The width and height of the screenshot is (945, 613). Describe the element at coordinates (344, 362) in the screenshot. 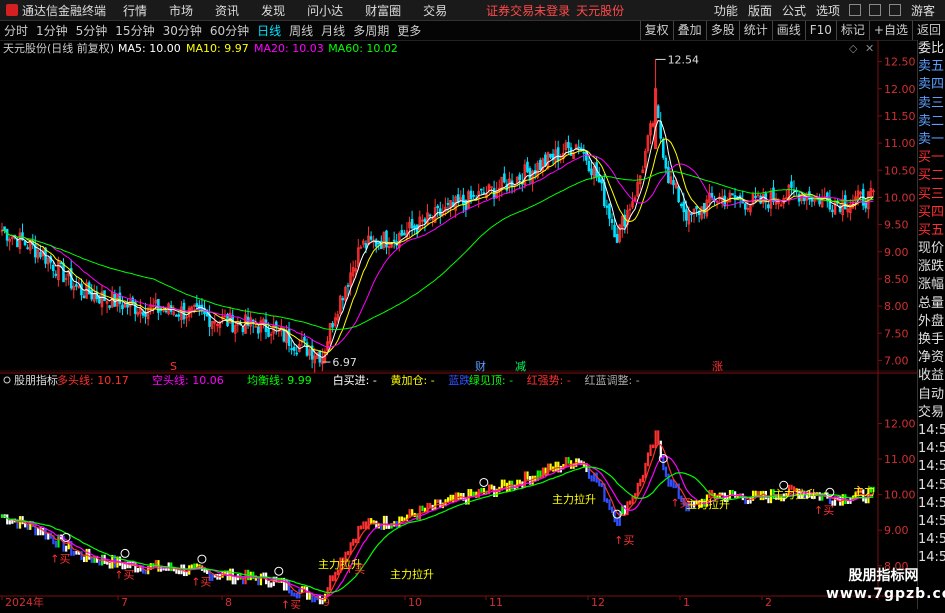

I see `low-label: 6.97` at that location.